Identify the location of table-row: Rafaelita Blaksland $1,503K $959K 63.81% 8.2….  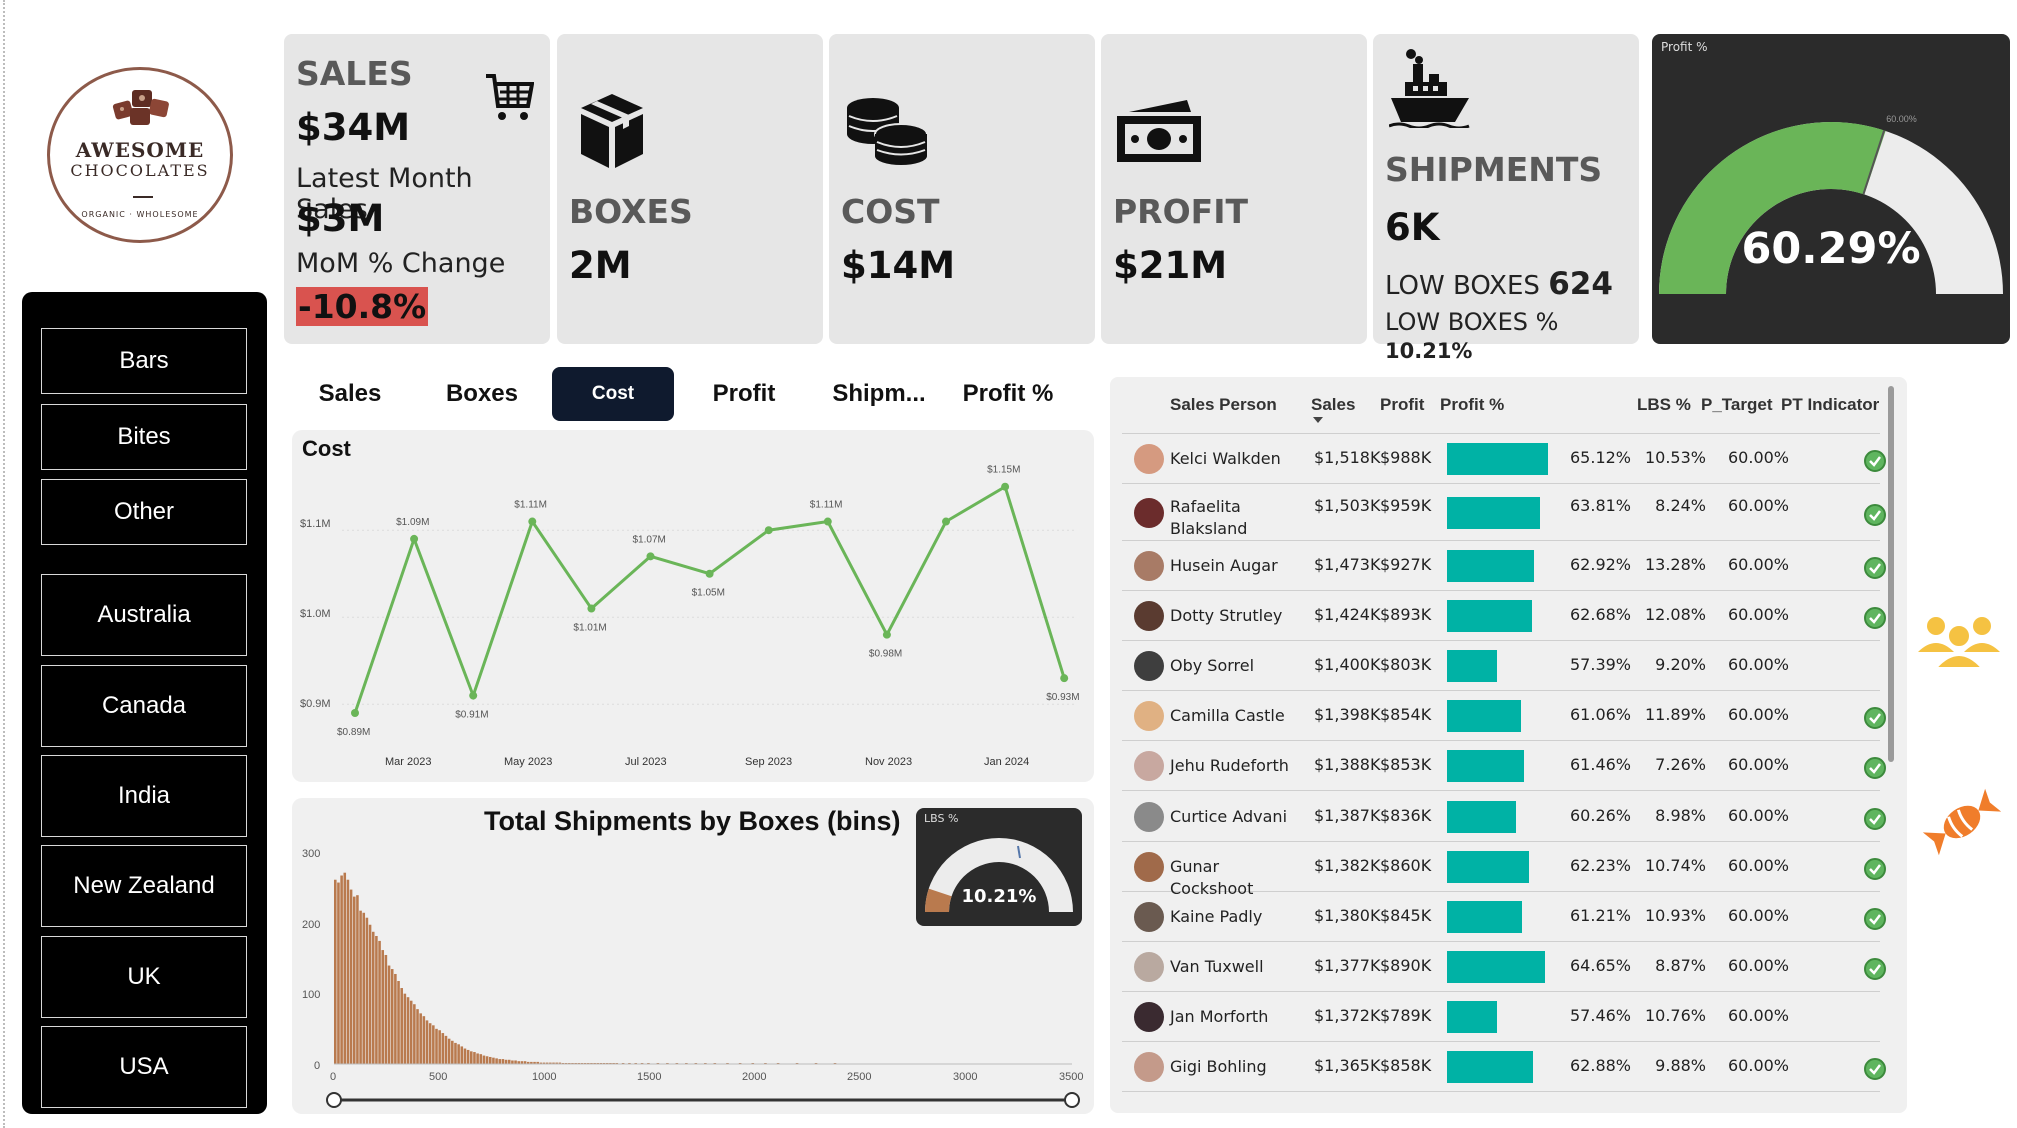
(1504, 512).